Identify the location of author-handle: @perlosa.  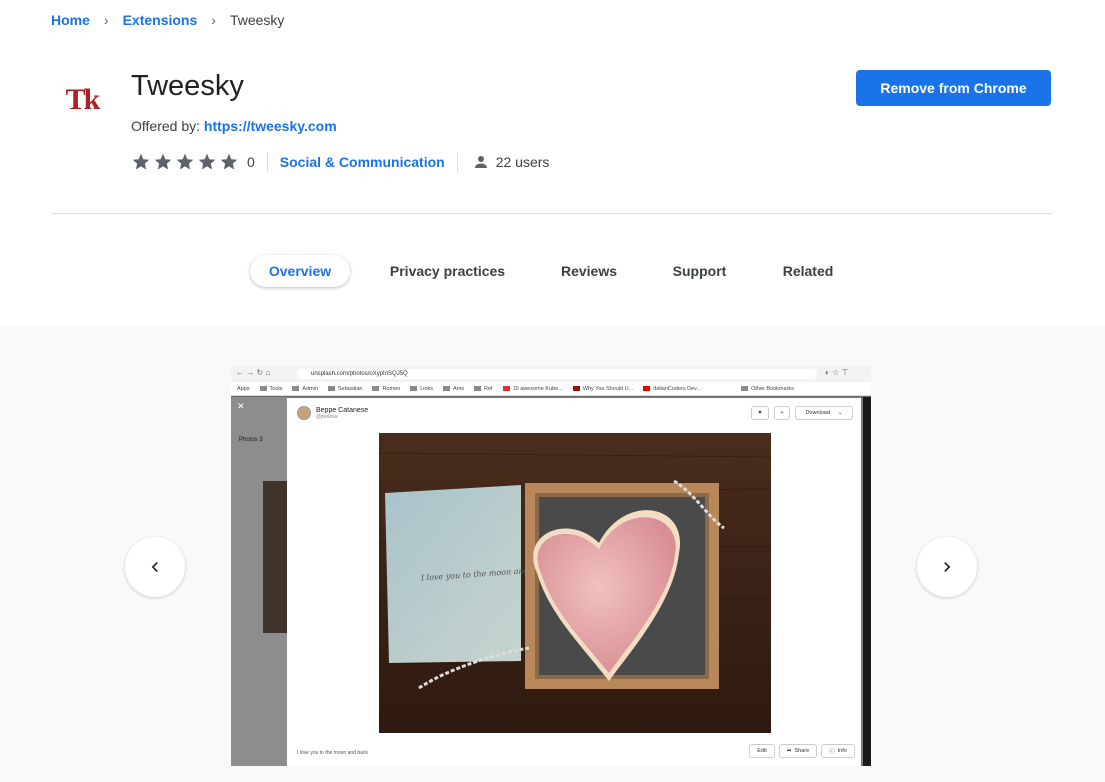
(327, 416).